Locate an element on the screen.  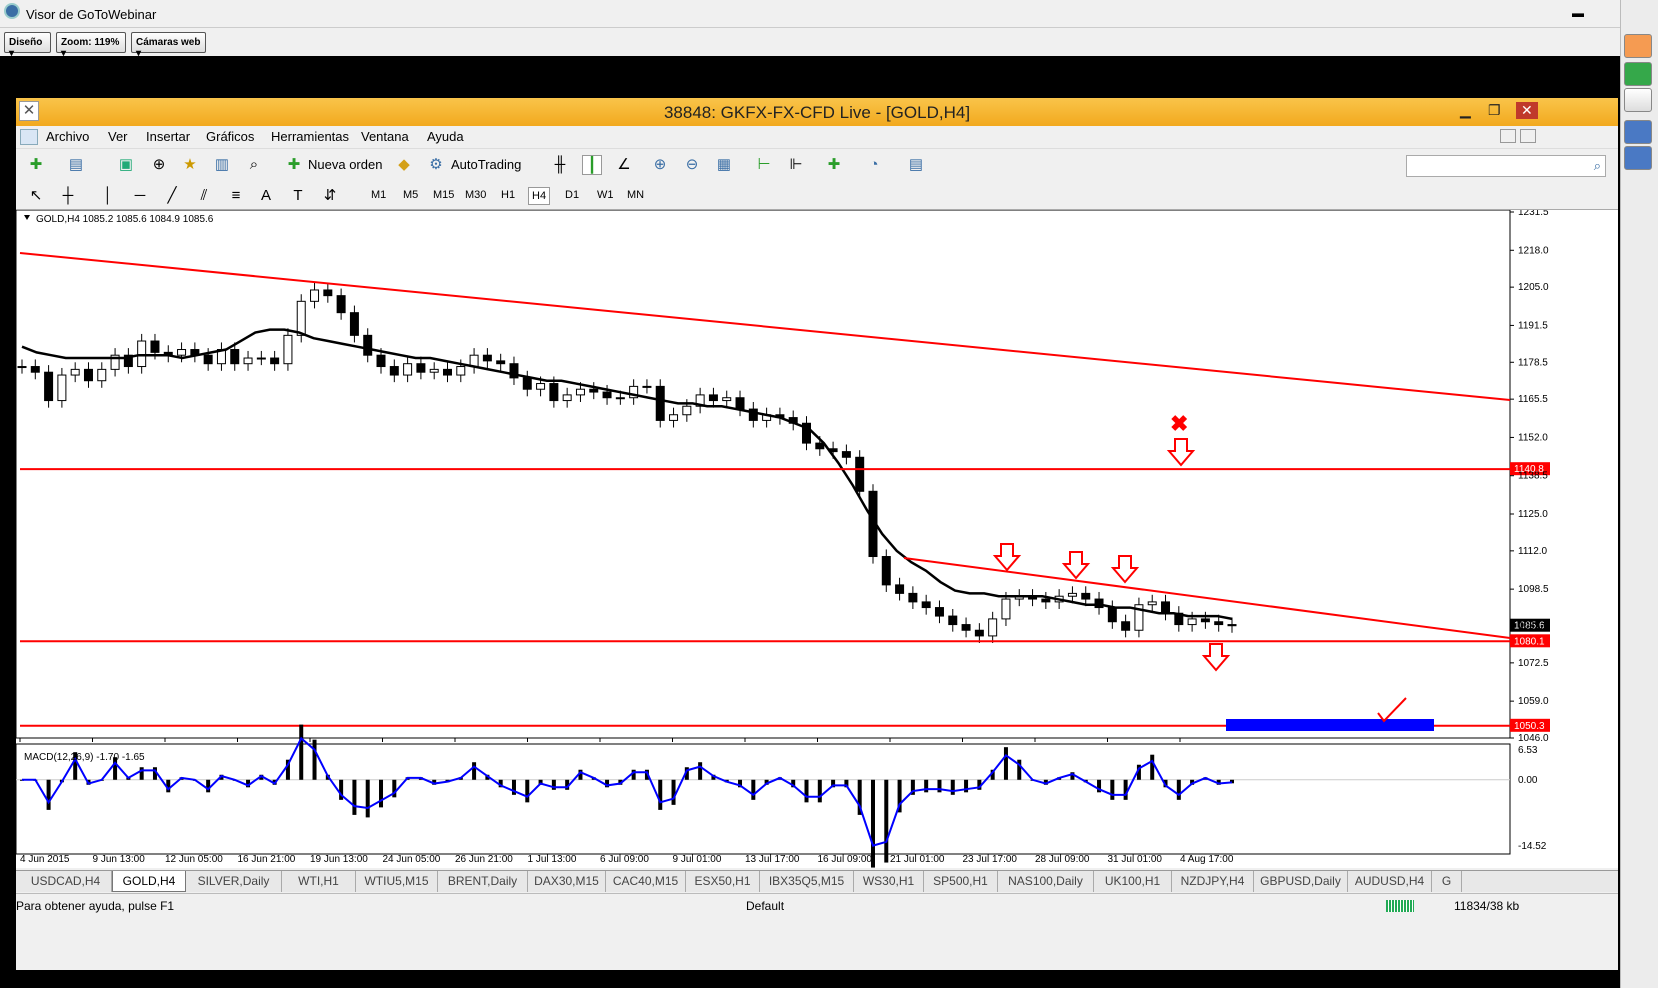
tf-w1: W1 is located at coordinates (605, 195).